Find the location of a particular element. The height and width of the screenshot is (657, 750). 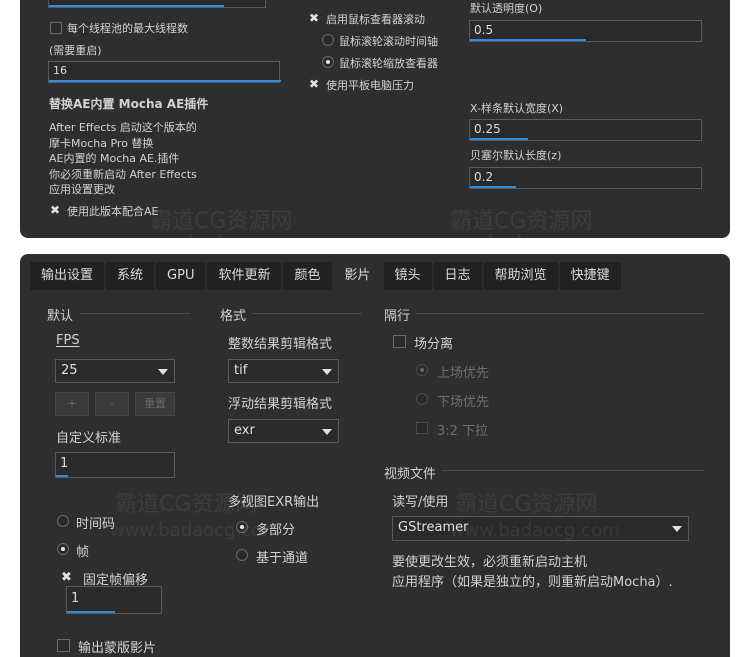

threads-input: 16 is located at coordinates (164, 72).